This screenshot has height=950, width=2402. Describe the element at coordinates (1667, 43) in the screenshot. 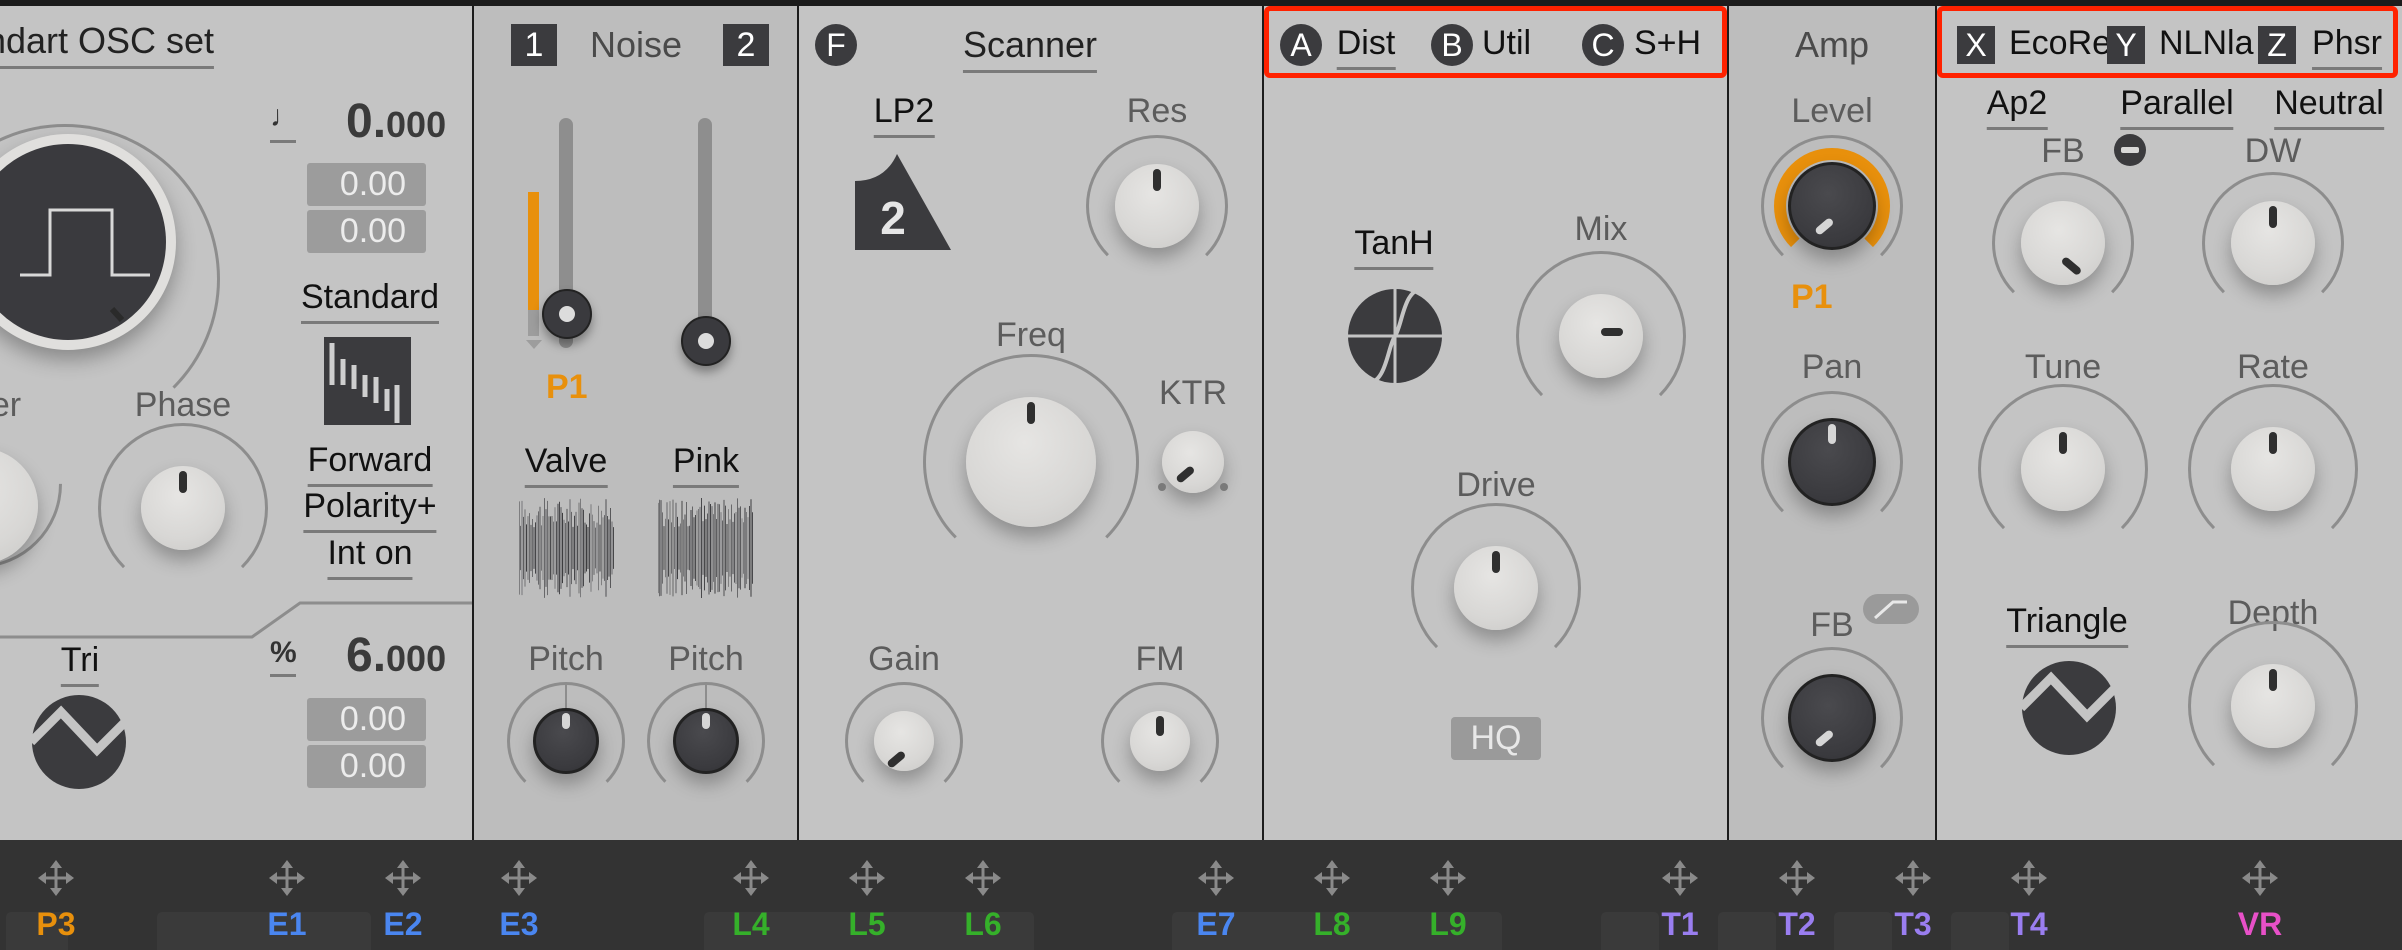

I see `fx-c-tab: S+H` at that location.